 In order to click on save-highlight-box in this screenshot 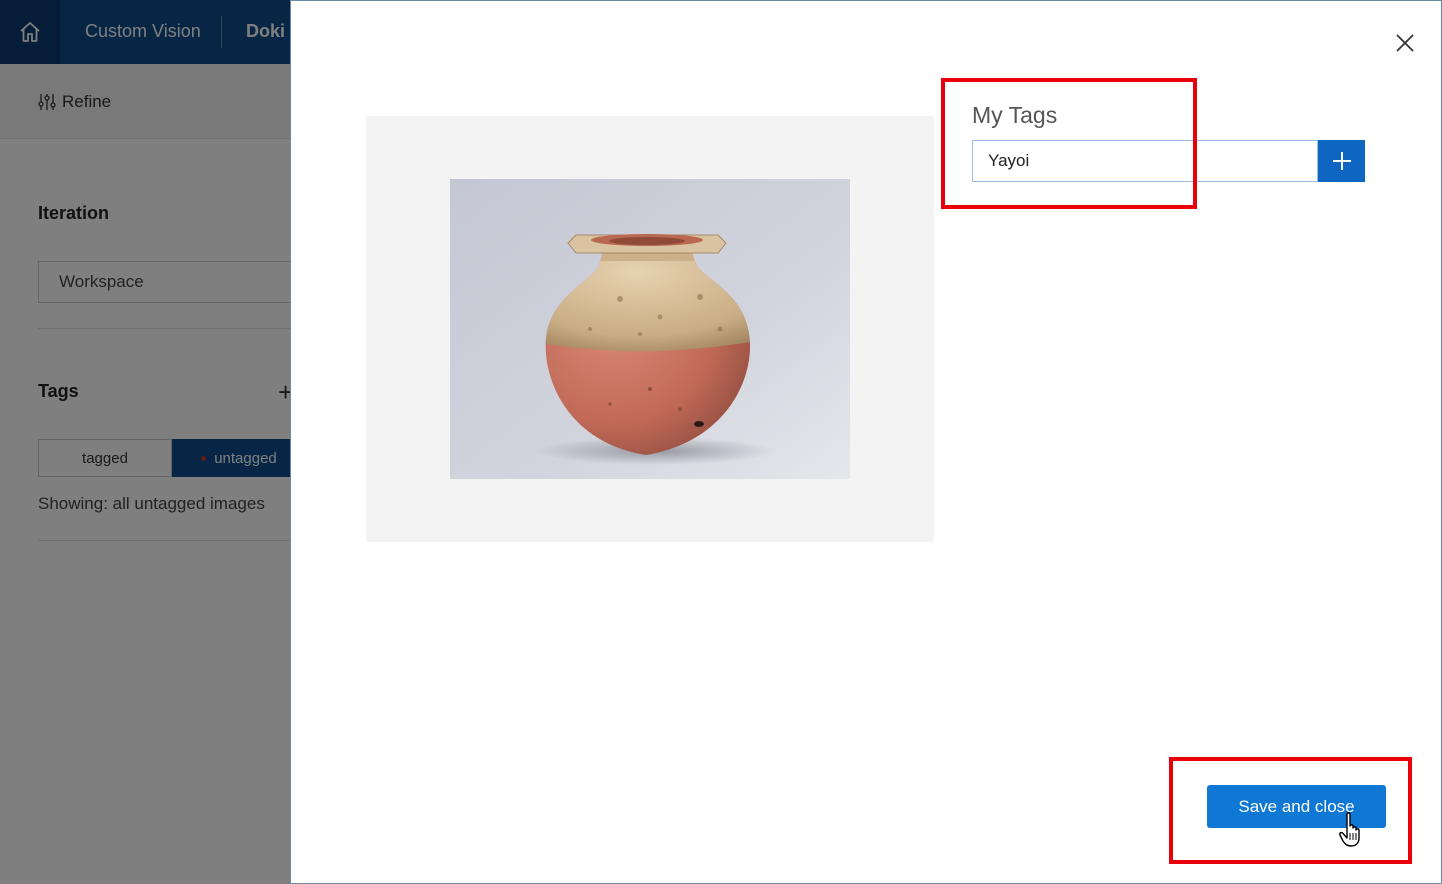, I will do `click(1290, 810)`.